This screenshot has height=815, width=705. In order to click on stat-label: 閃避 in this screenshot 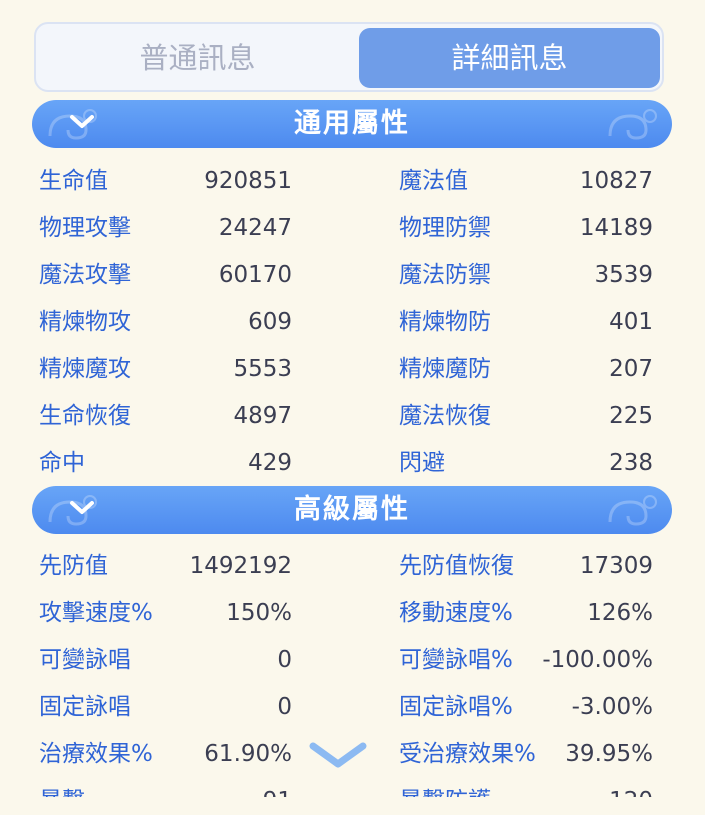, I will do `click(422, 463)`.